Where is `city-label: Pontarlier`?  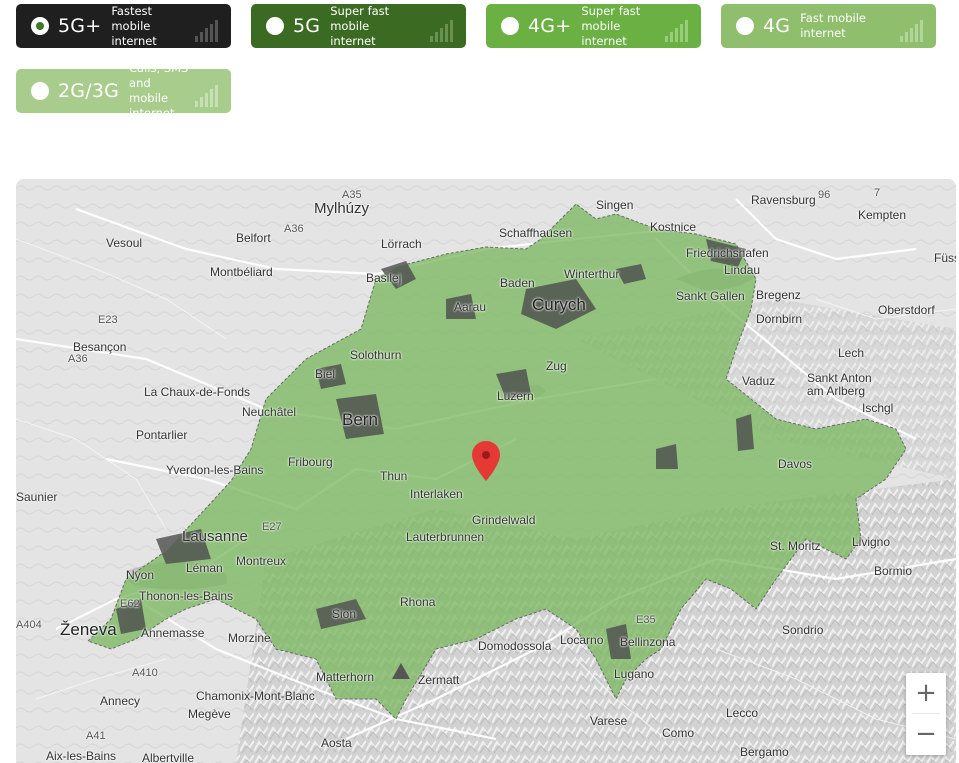
city-label: Pontarlier is located at coordinates (162, 435).